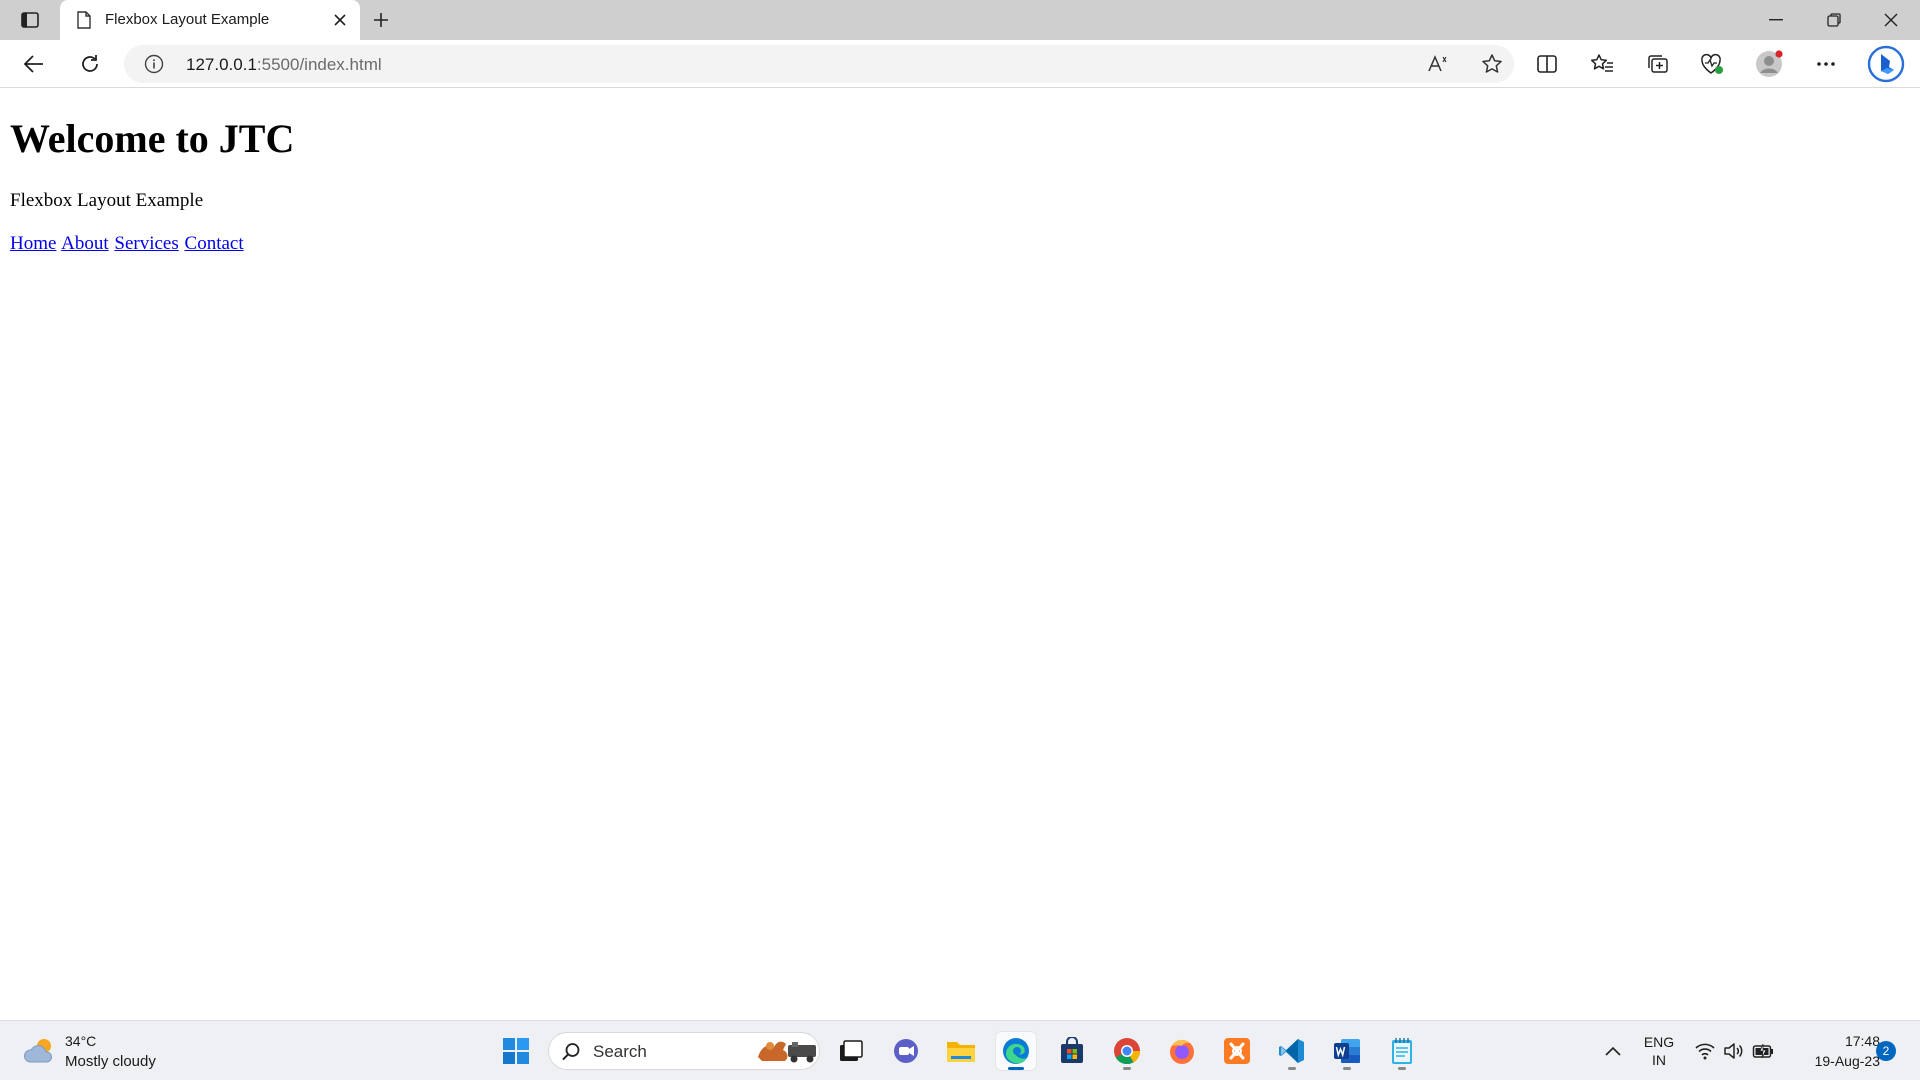  What do you see at coordinates (1016, 1051) in the screenshot?
I see `edge-browser-icon` at bounding box center [1016, 1051].